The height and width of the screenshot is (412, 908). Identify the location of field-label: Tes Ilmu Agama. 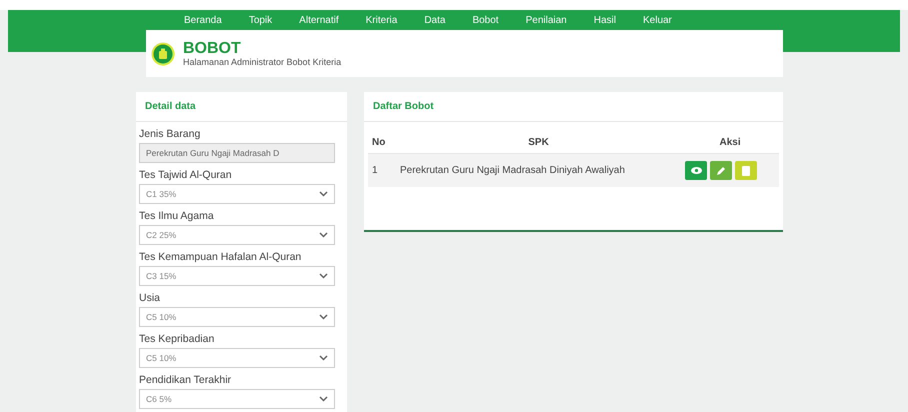
(177, 216).